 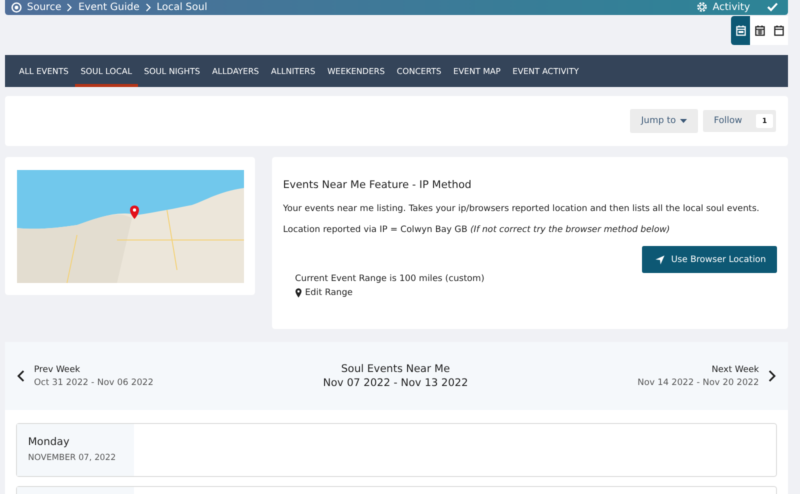 I want to click on nav-tab: EVENT MAP, so click(x=477, y=71).